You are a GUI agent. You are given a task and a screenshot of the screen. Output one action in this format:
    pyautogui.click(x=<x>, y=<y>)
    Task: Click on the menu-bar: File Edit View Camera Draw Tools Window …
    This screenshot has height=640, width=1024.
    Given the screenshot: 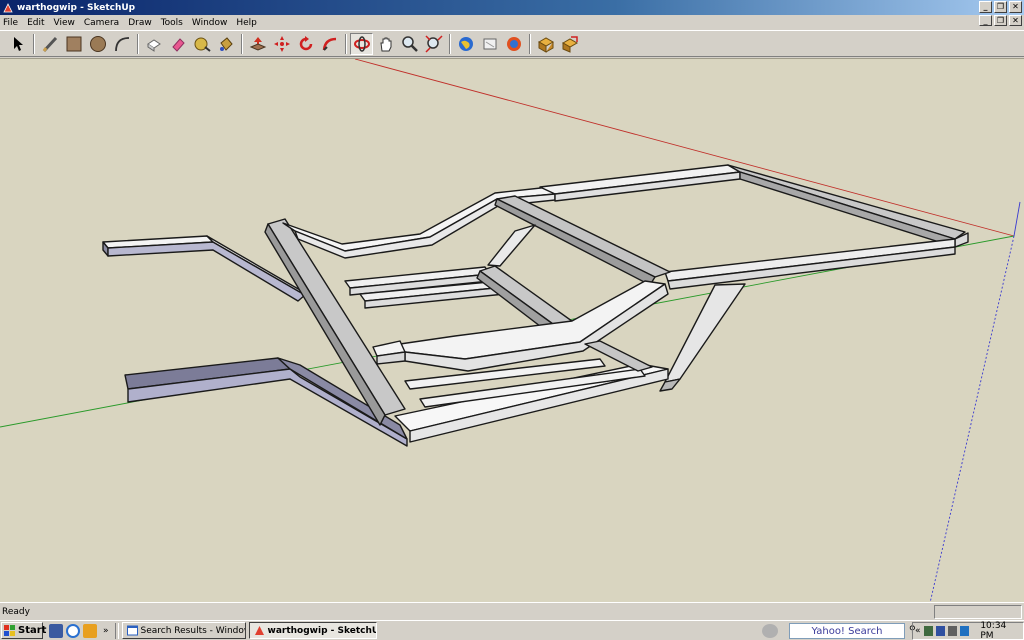 What is the action you would take?
    pyautogui.click(x=512, y=22)
    